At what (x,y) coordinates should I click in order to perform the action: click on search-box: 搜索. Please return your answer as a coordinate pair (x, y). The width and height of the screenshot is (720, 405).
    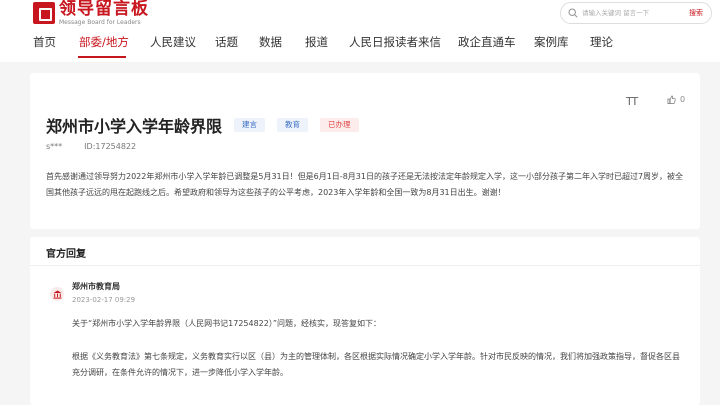
    Looking at the image, I should click on (636, 13).